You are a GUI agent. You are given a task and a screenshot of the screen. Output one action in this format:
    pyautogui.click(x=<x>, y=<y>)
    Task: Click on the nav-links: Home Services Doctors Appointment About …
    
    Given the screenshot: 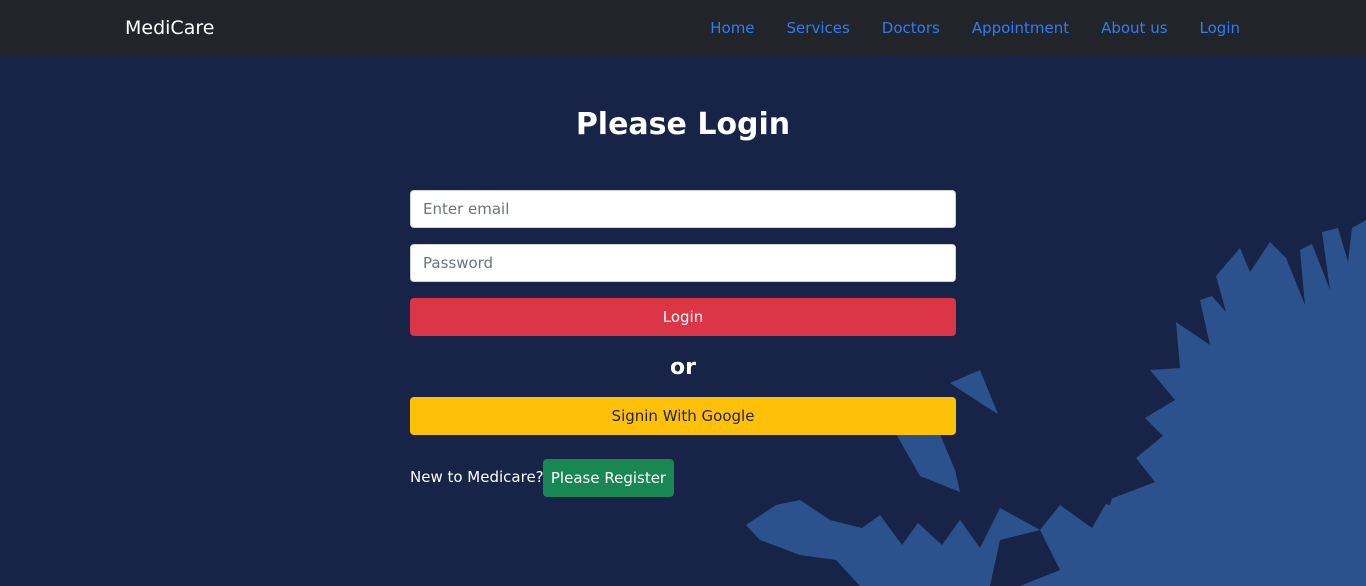 What is the action you would take?
    pyautogui.click(x=959, y=28)
    